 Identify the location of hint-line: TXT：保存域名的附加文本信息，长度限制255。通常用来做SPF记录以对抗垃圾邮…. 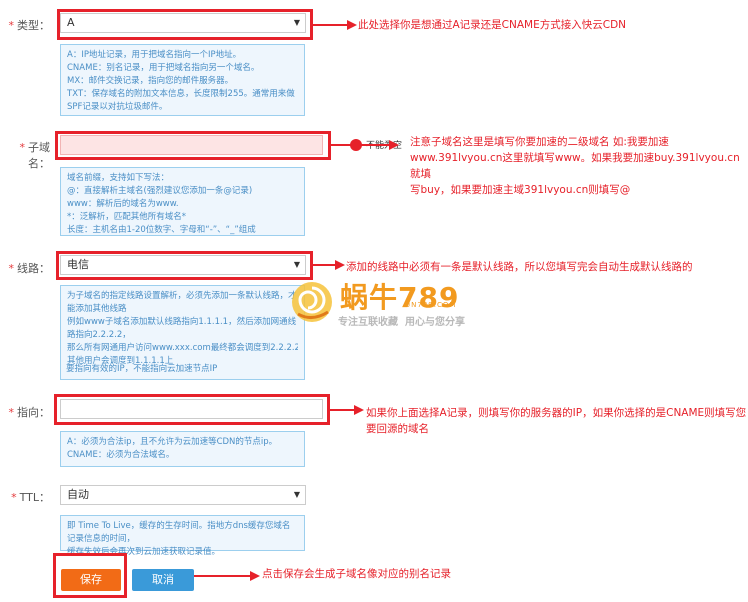
(181, 100).